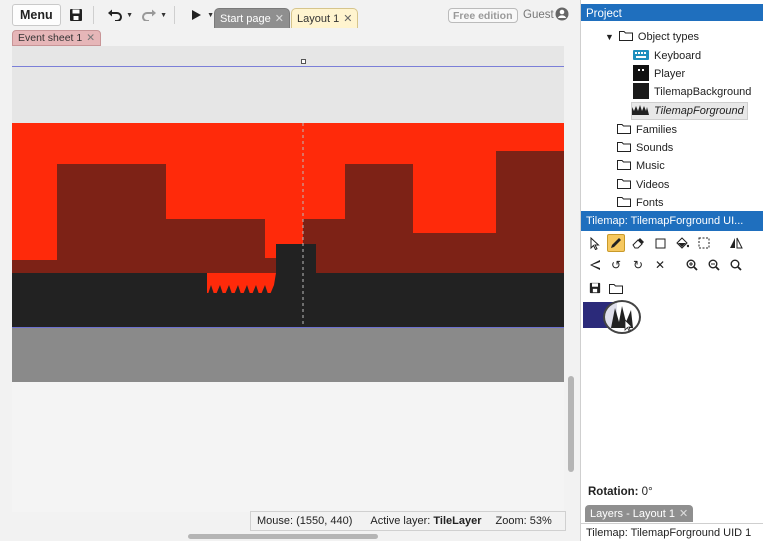 Image resolution: width=763 pixels, height=541 pixels. I want to click on tree-item-label: Sounds, so click(655, 148).